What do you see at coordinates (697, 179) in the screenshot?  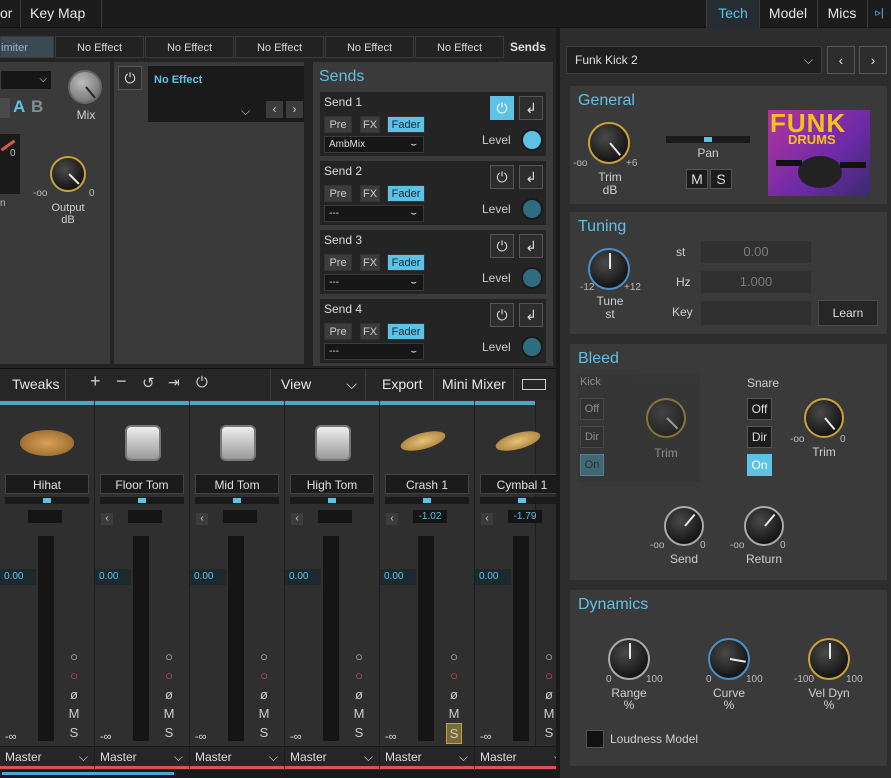 I see `mute-button: M` at bounding box center [697, 179].